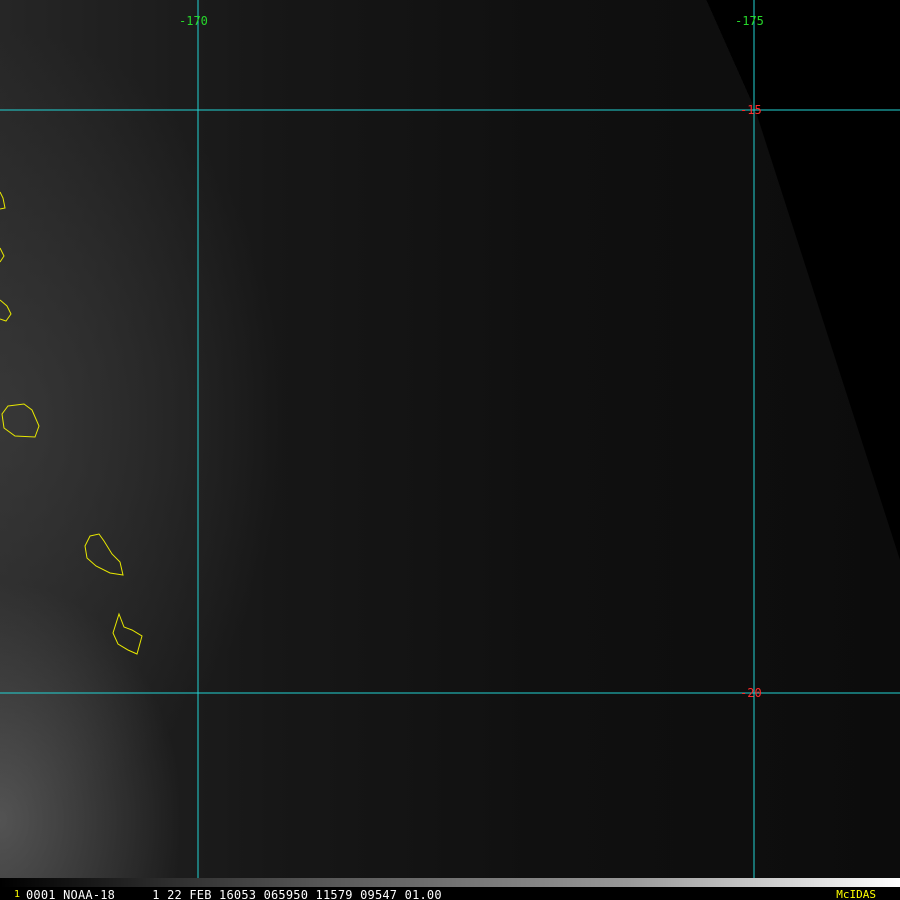  Describe the element at coordinates (193, 21) in the screenshot. I see `longitude-label: -170` at that location.